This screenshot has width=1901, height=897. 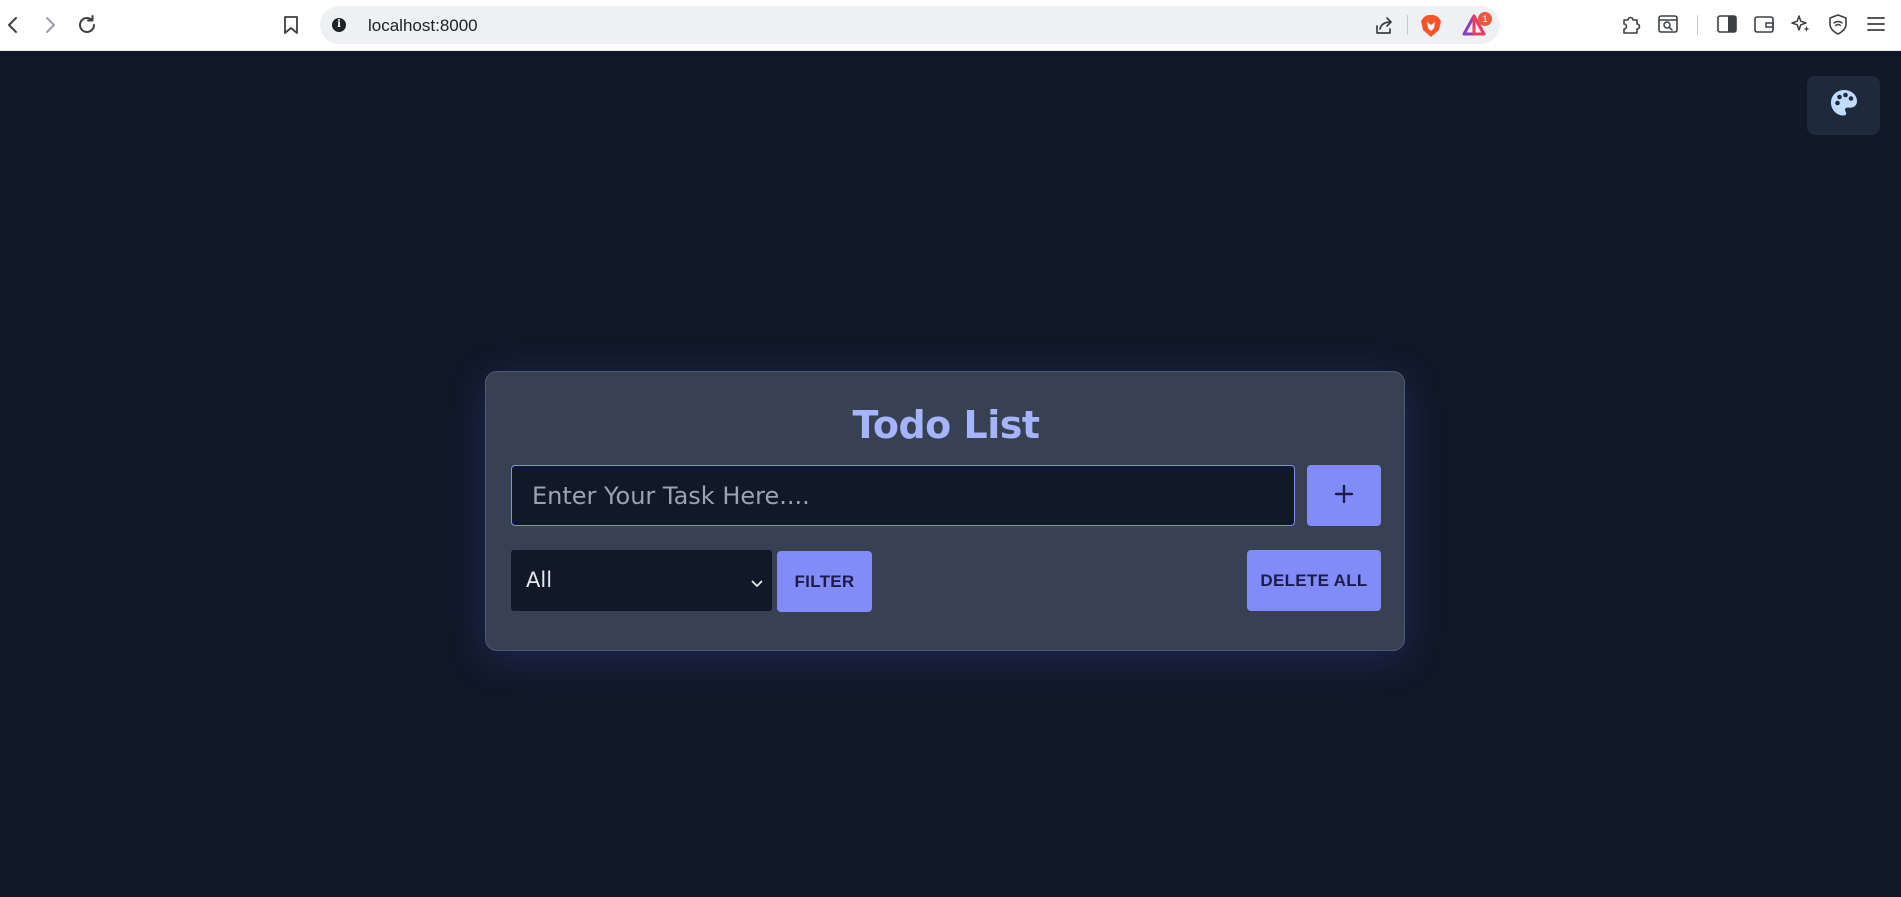 I want to click on reload-icon, so click(x=87, y=25).